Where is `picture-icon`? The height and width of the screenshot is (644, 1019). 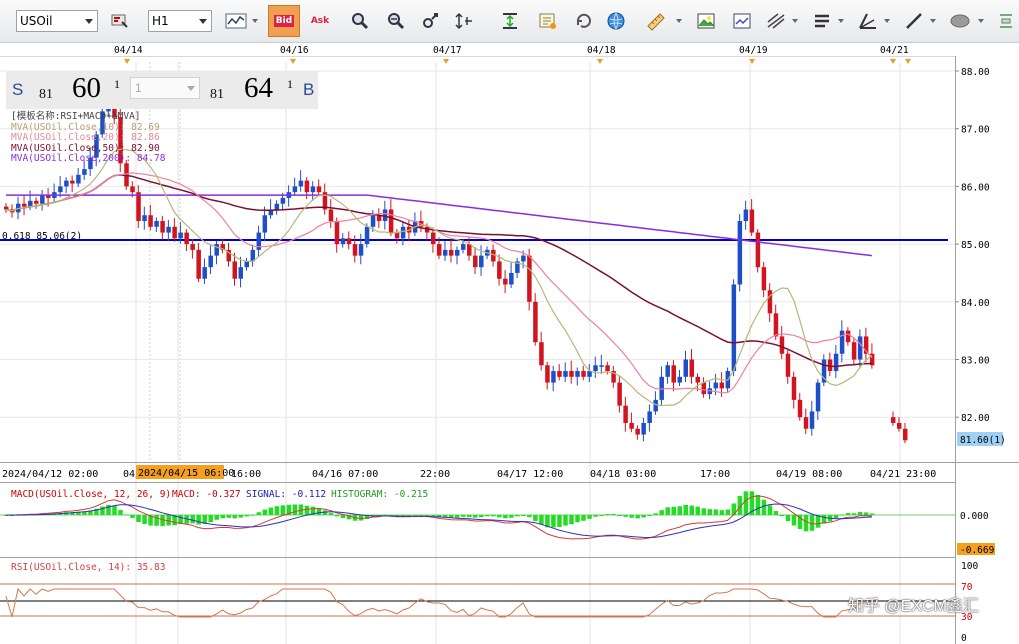
picture-icon is located at coordinates (706, 21).